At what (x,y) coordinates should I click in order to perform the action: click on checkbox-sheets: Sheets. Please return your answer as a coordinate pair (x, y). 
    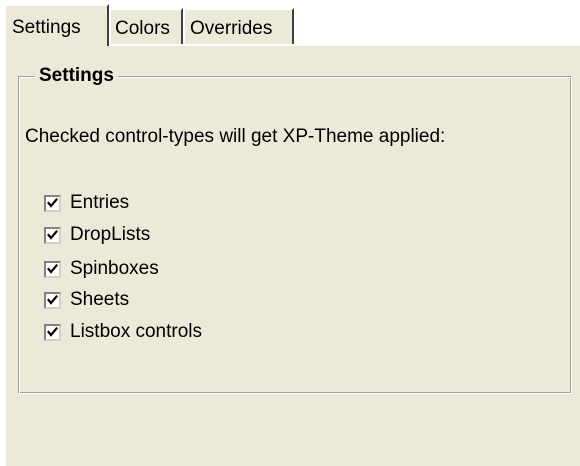
    Looking at the image, I should click on (86, 300).